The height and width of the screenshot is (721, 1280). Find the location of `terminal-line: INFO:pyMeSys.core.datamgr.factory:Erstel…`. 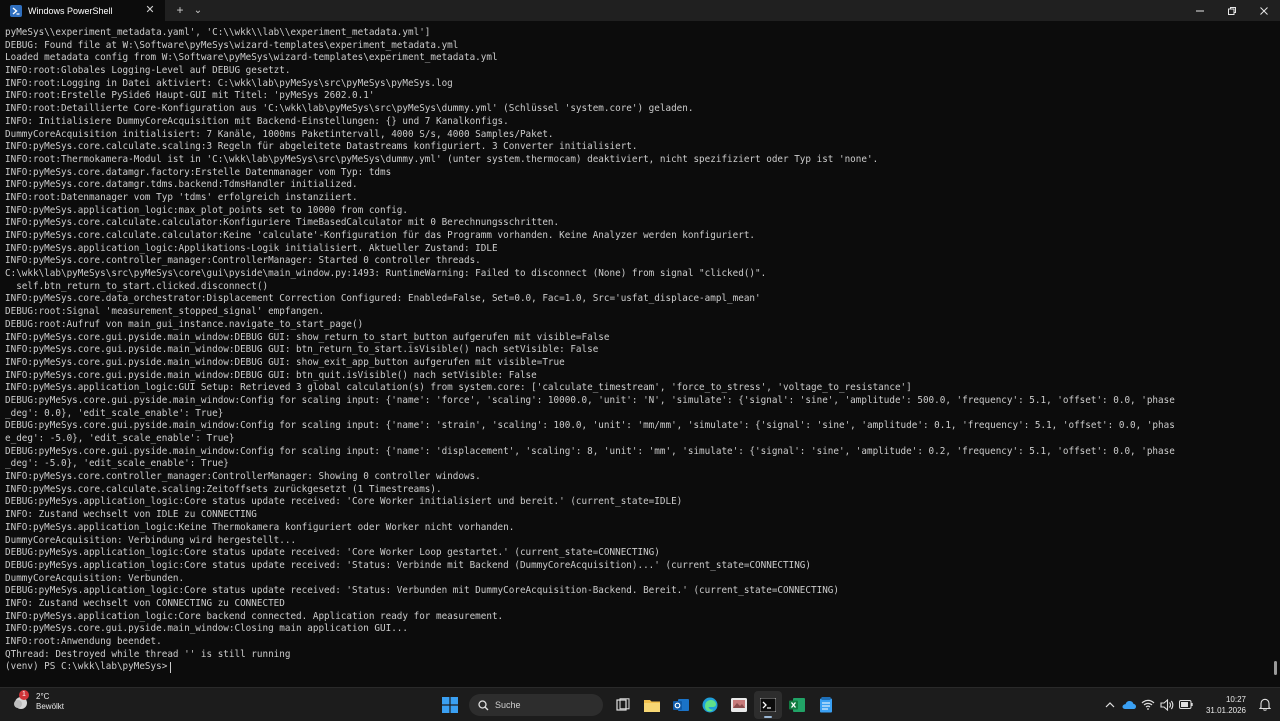

terminal-line: INFO:pyMeSys.core.datamgr.factory:Erstel… is located at coordinates (198, 172).